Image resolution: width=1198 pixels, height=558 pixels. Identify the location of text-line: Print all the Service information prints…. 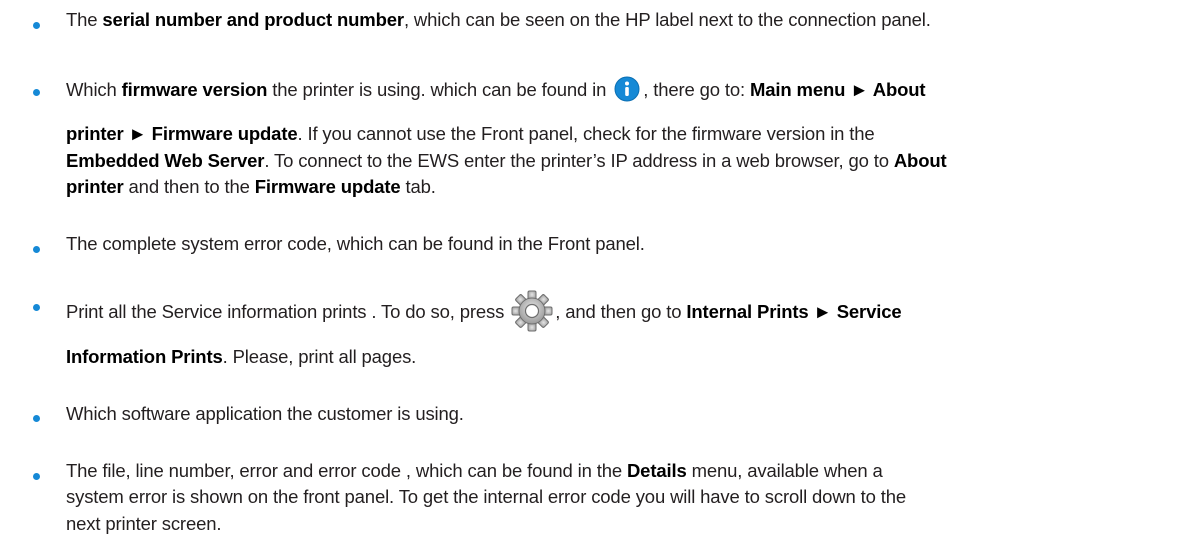
(484, 311).